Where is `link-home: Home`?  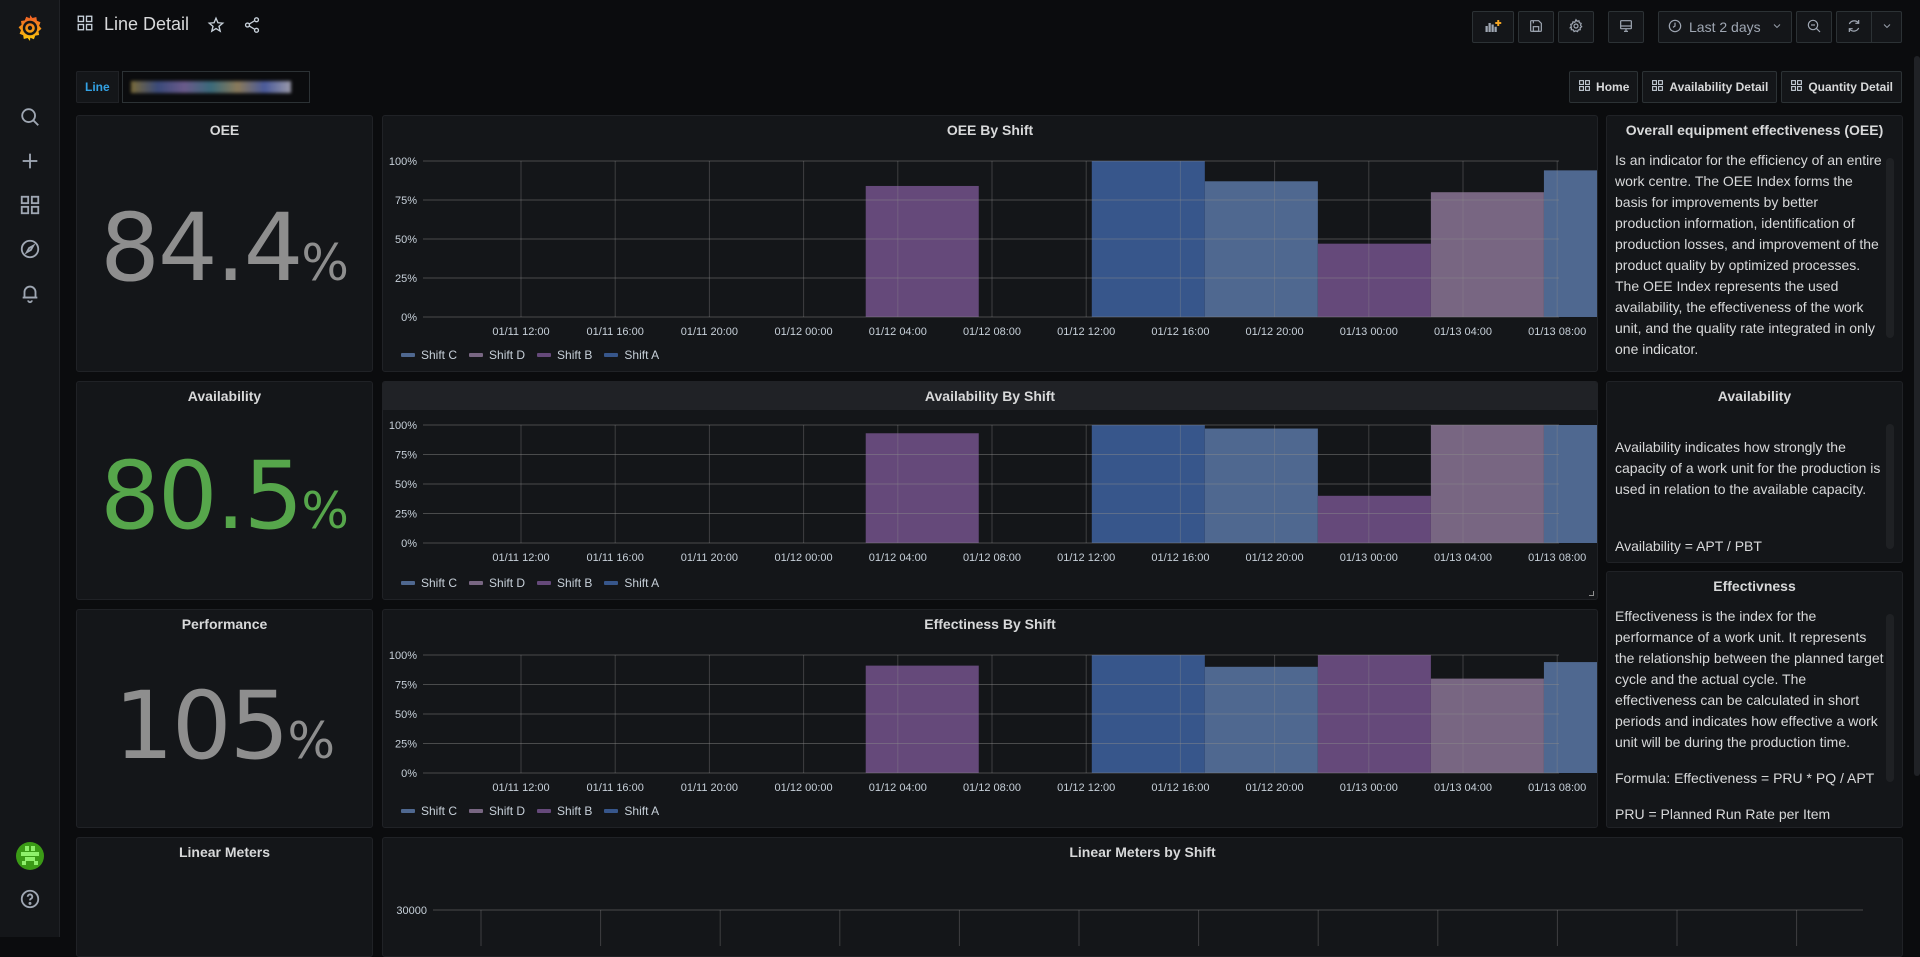 link-home: Home is located at coordinates (1604, 87).